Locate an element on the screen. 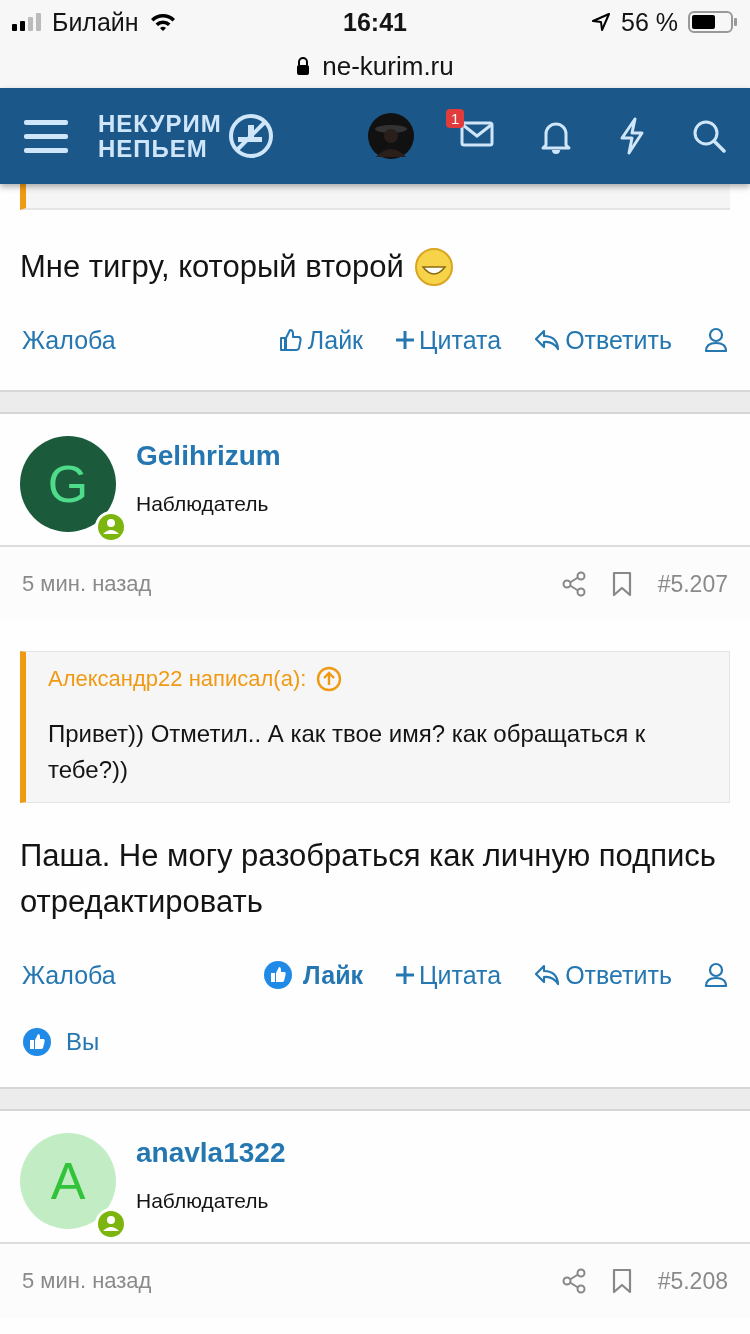 This screenshot has width=750, height=1334. liked-by-link: Вы is located at coordinates (83, 1042).